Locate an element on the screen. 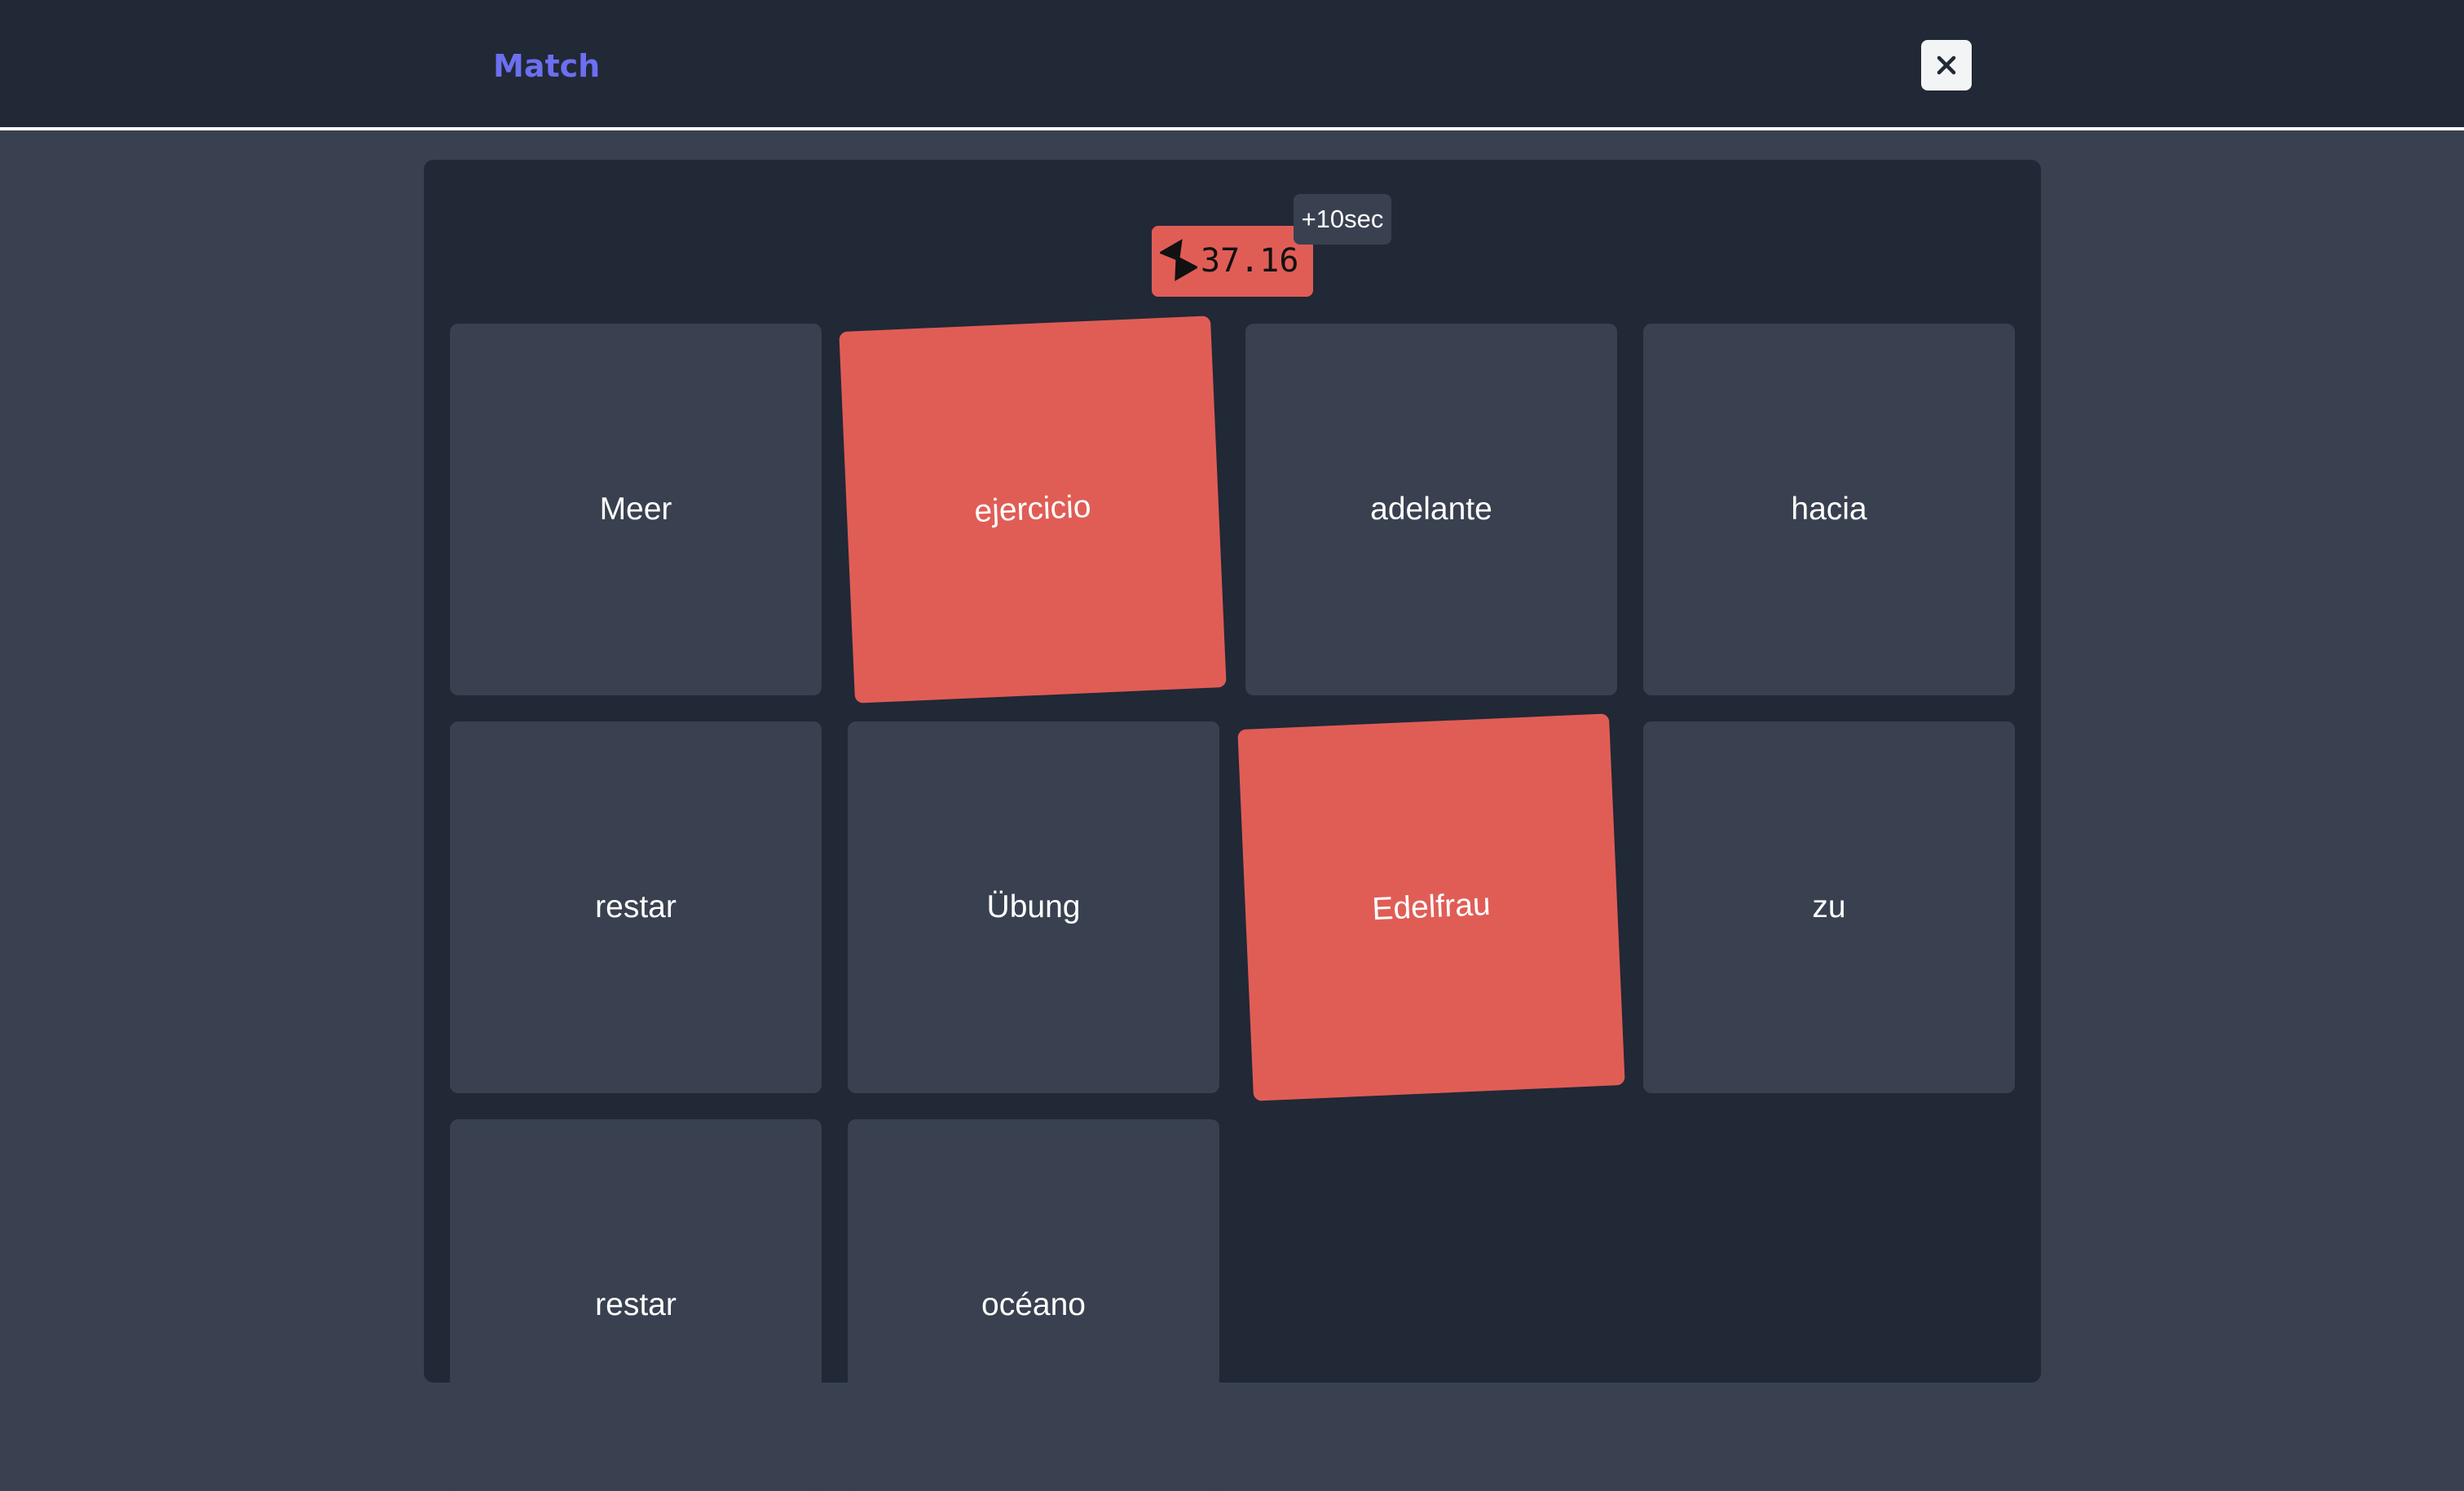 Image resolution: width=2464 pixels, height=1491 pixels. tile: Übung is located at coordinates (1033, 907).